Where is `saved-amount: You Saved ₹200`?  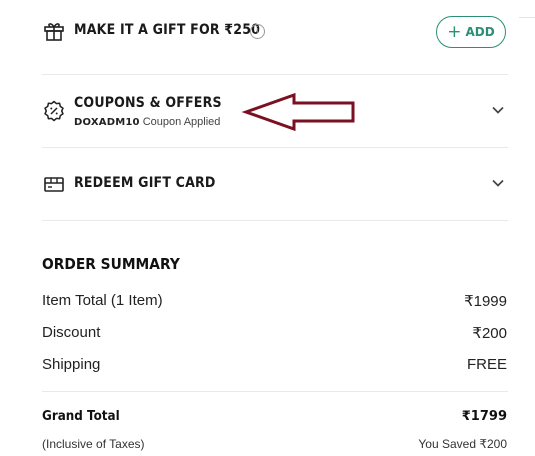 saved-amount: You Saved ₹200 is located at coordinates (462, 444).